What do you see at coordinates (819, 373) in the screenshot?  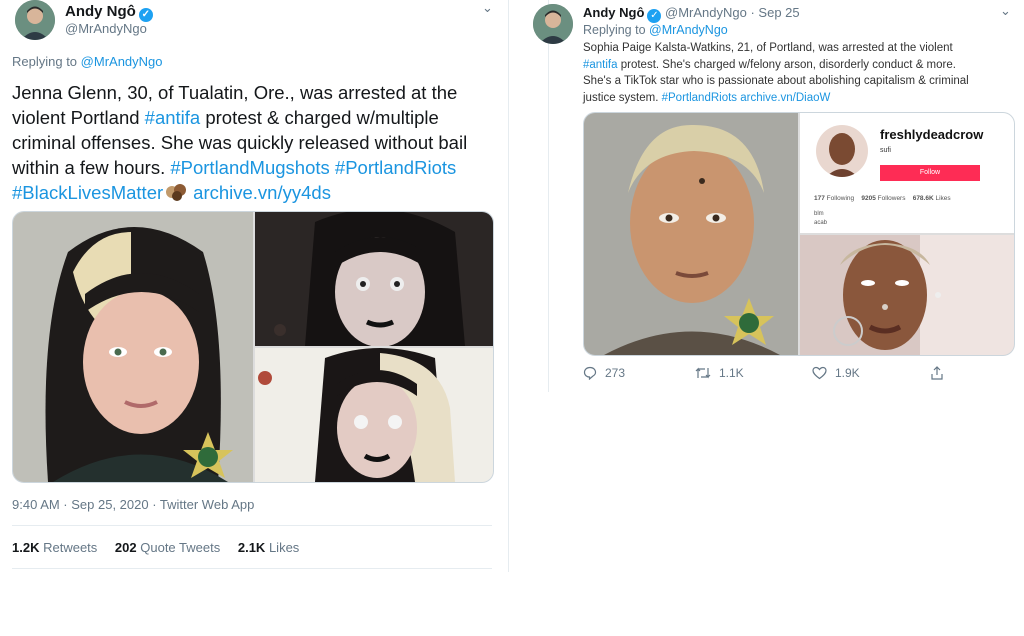 I see `heart-icon` at bounding box center [819, 373].